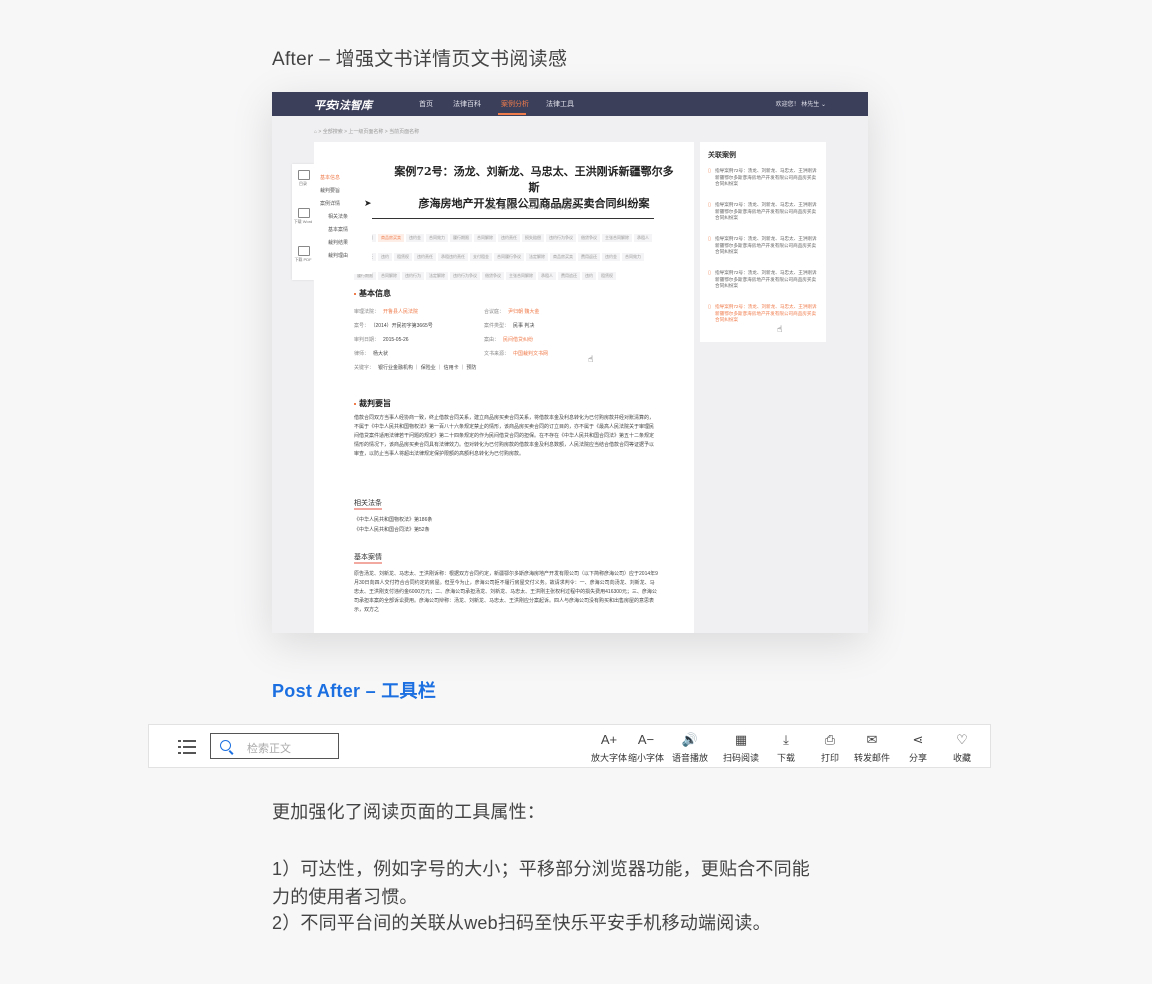 The image size is (1152, 984). I want to click on basic-info-key: 文书来源：, so click(497, 354).